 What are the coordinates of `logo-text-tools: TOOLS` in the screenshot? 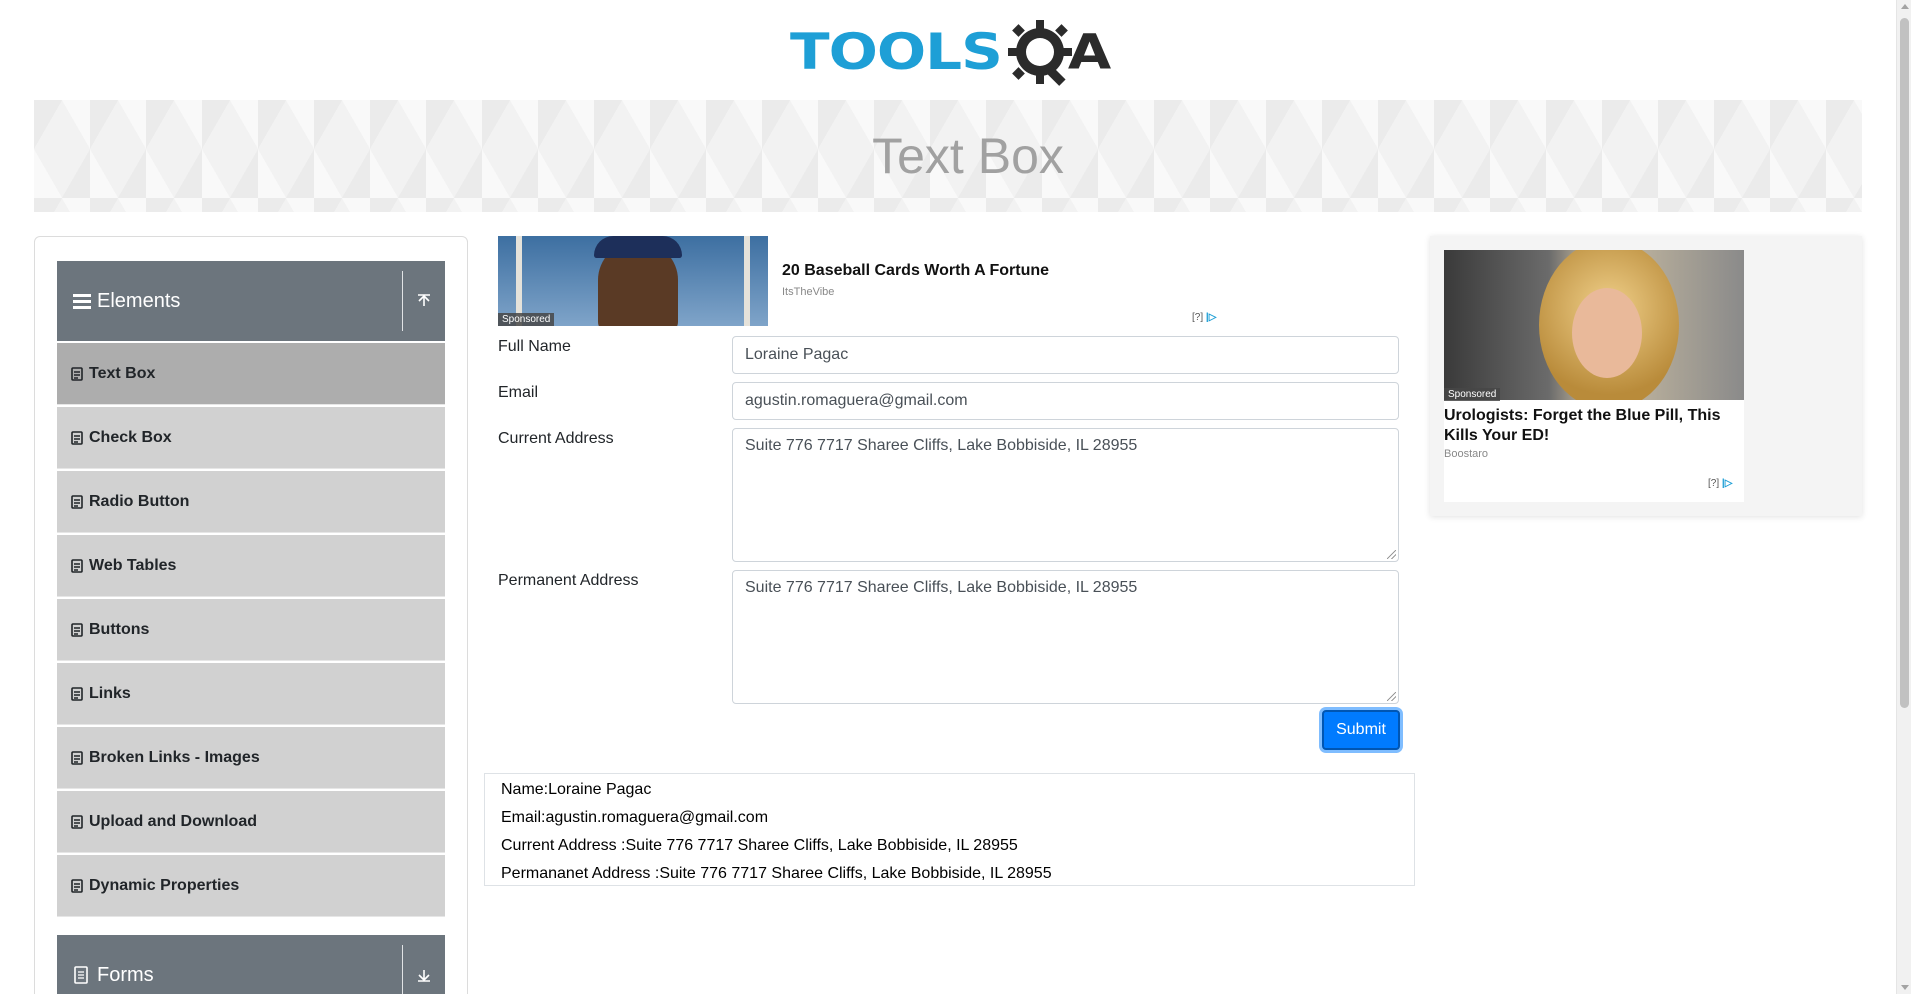 It's located at (896, 52).